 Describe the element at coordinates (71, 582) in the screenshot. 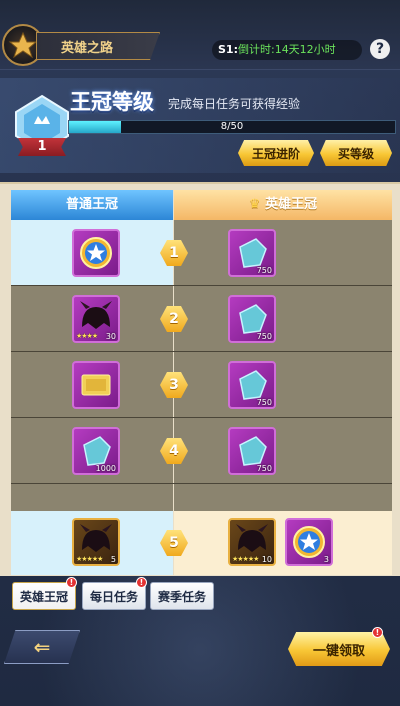

I see `tab-hero-crown-alert-badge: !` at that location.